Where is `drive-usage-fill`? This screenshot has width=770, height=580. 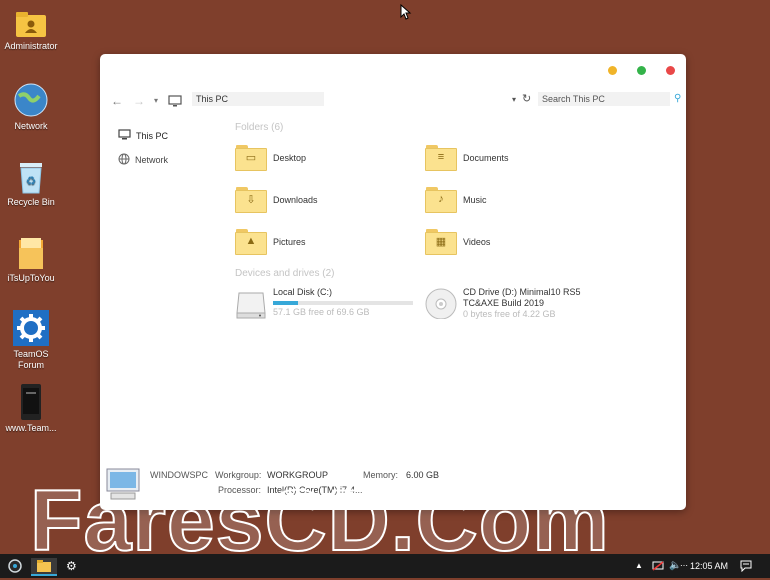 drive-usage-fill is located at coordinates (286, 303).